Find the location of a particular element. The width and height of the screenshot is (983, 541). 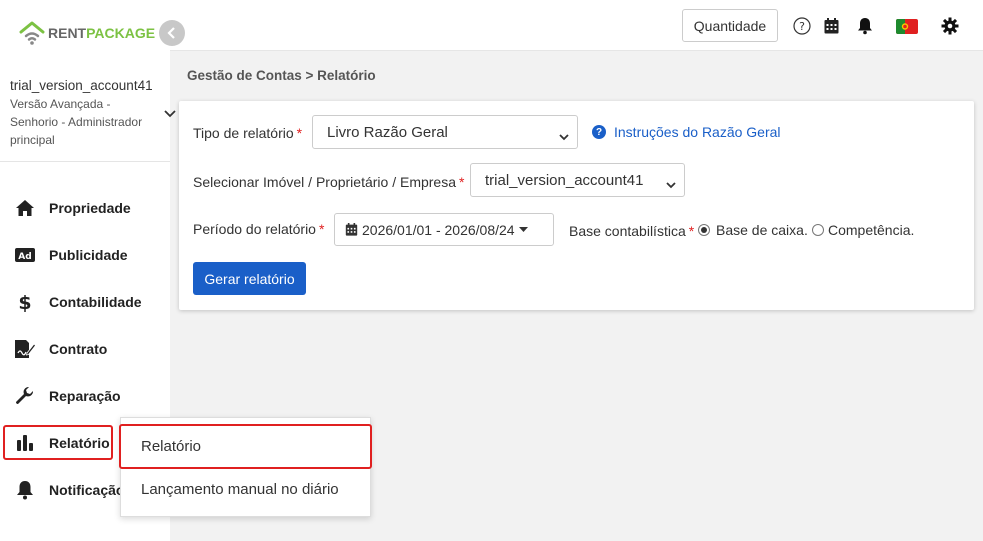

account-role-line3: principal is located at coordinates (32, 140).